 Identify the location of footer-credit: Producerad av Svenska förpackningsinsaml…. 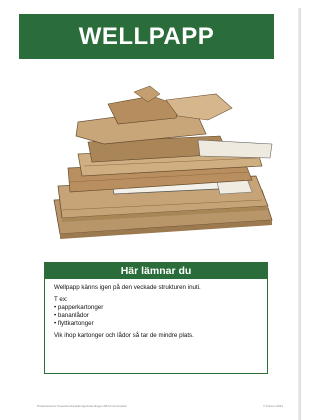
(82, 406).